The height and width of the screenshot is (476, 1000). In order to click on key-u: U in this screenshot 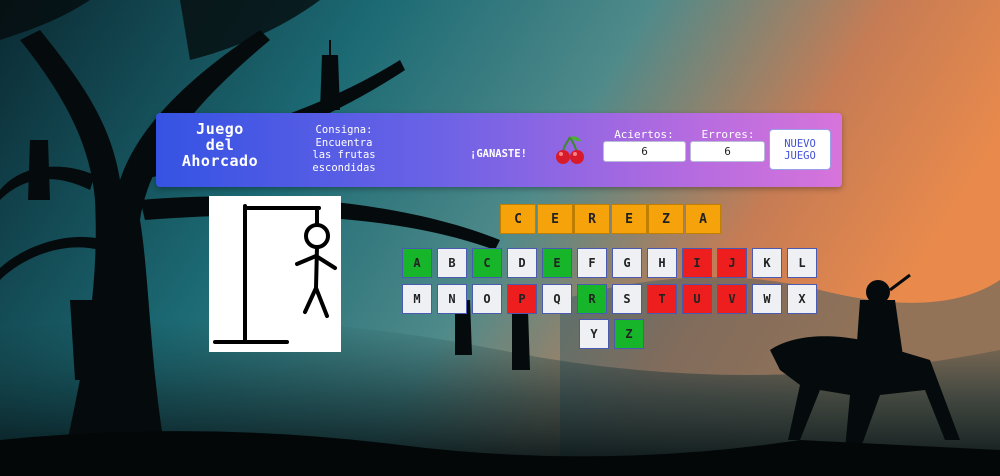, I will do `click(697, 299)`.